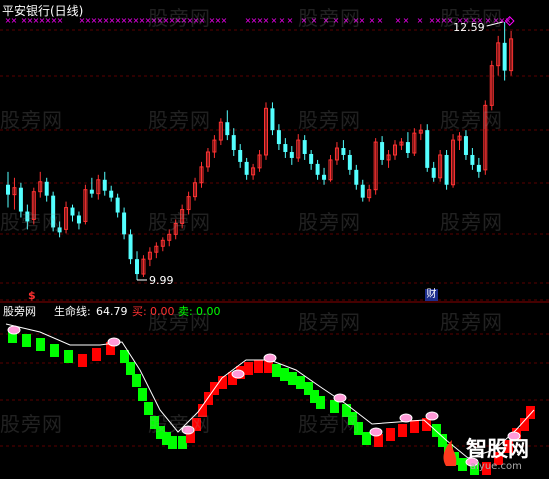 The image size is (549, 479). I want to click on lifeline-label: 生命线:, so click(72, 311).